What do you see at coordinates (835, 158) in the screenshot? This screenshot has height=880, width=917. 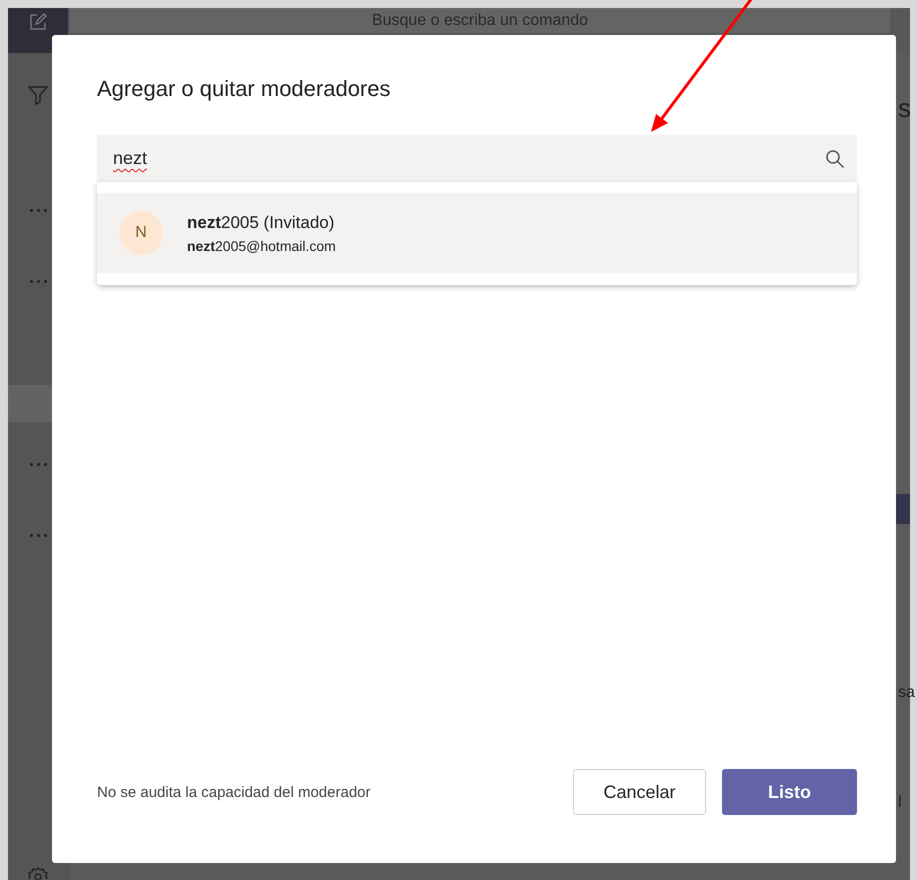 I see `search-icon` at bounding box center [835, 158].